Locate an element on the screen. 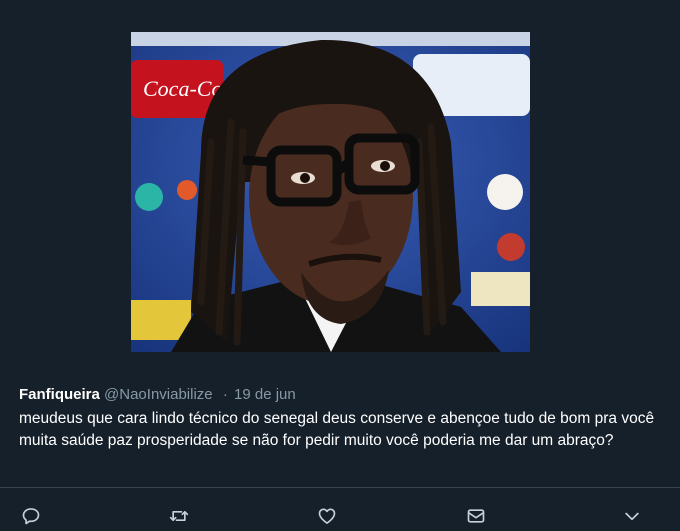 The image size is (680, 531). more-options-button is located at coordinates (633, 517).